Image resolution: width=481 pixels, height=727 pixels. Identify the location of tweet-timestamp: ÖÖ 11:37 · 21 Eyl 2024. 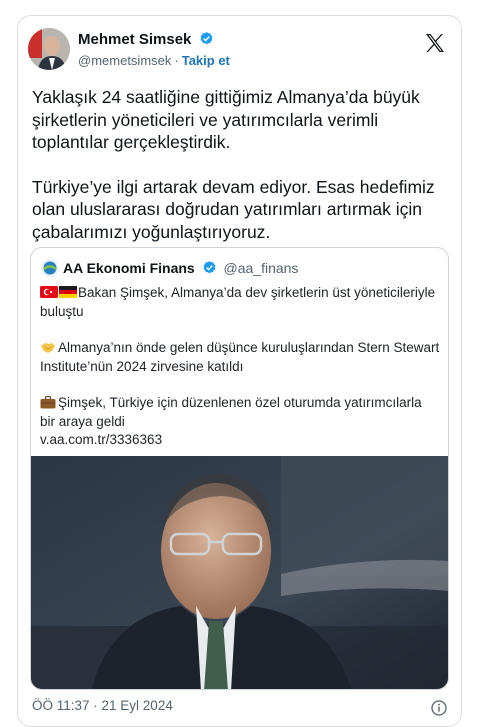
(102, 705).